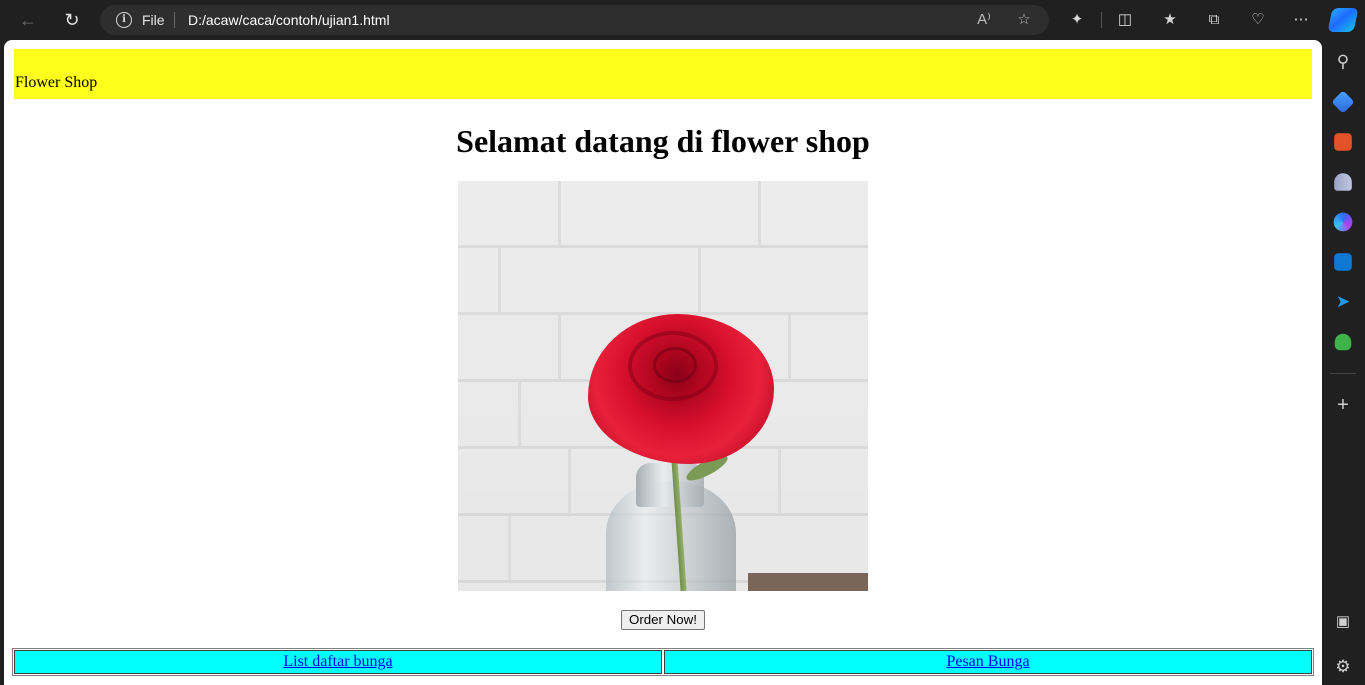 The width and height of the screenshot is (1365, 685). Describe the element at coordinates (1343, 622) in the screenshot. I see `screenshot-icon: ▣` at that location.